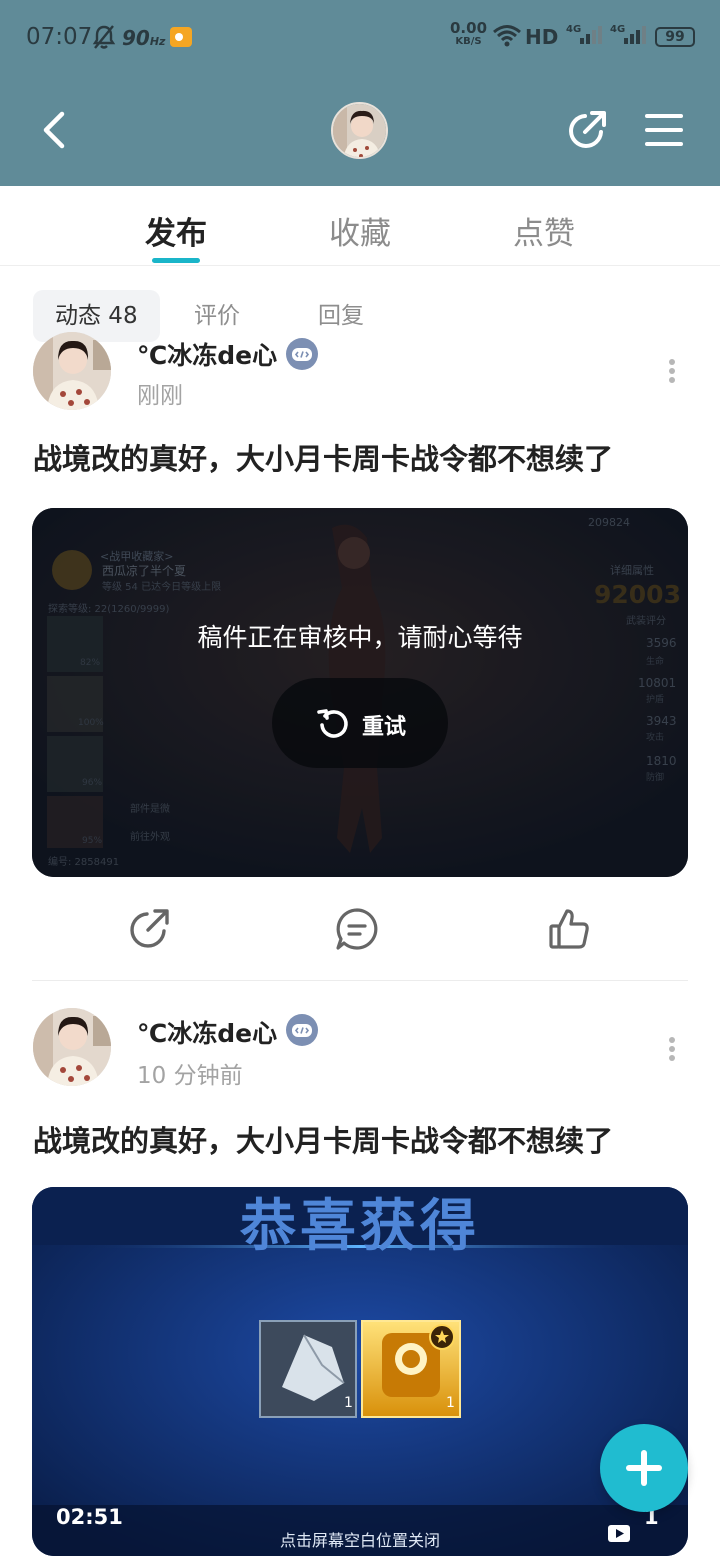 This screenshot has height=1560, width=720. I want to click on sub-tabs: 动态 48 评价 回复, so click(360, 316).